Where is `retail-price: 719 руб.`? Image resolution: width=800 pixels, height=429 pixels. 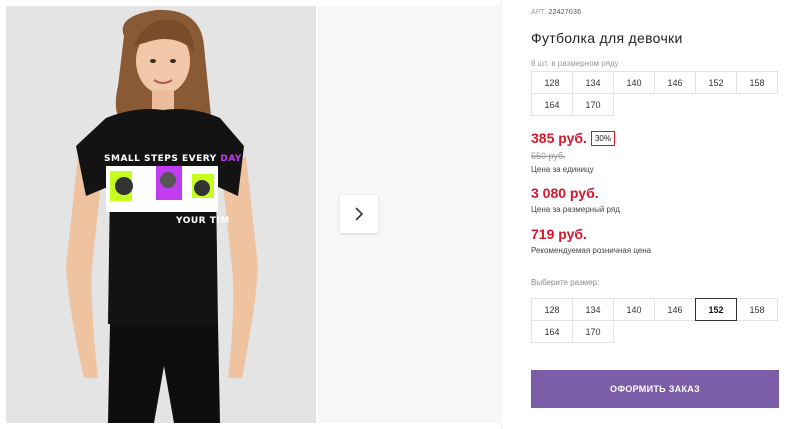 retail-price: 719 руб. is located at coordinates (559, 234).